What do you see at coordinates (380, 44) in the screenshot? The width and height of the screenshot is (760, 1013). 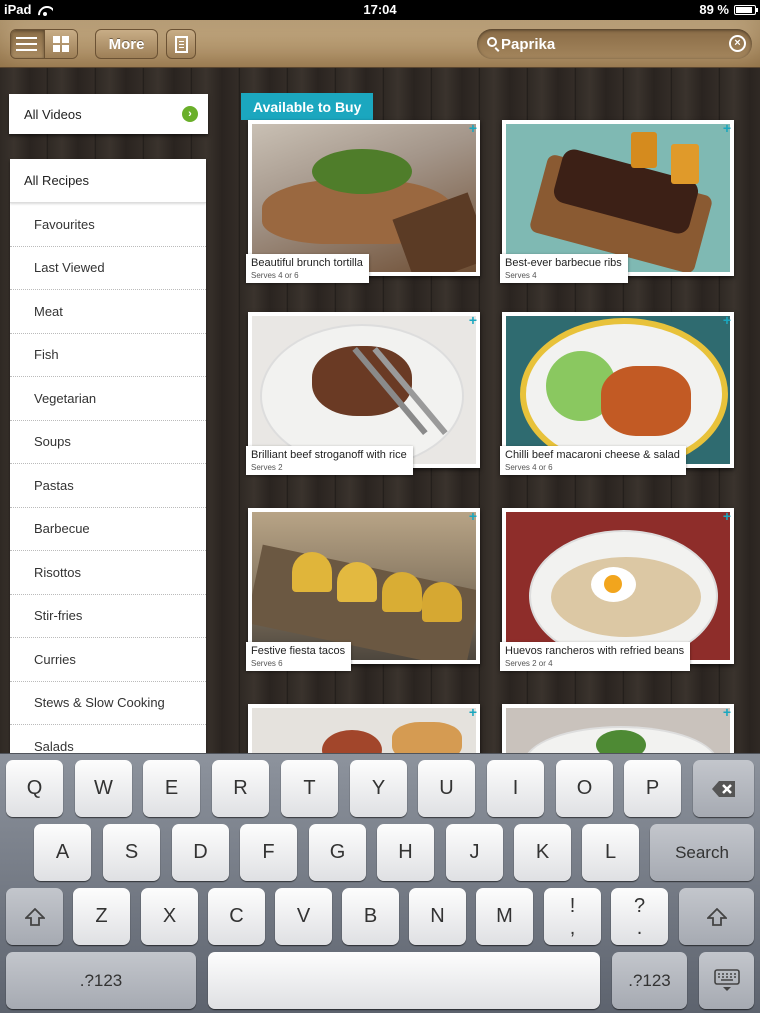 I see `toolbar: More ×` at bounding box center [380, 44].